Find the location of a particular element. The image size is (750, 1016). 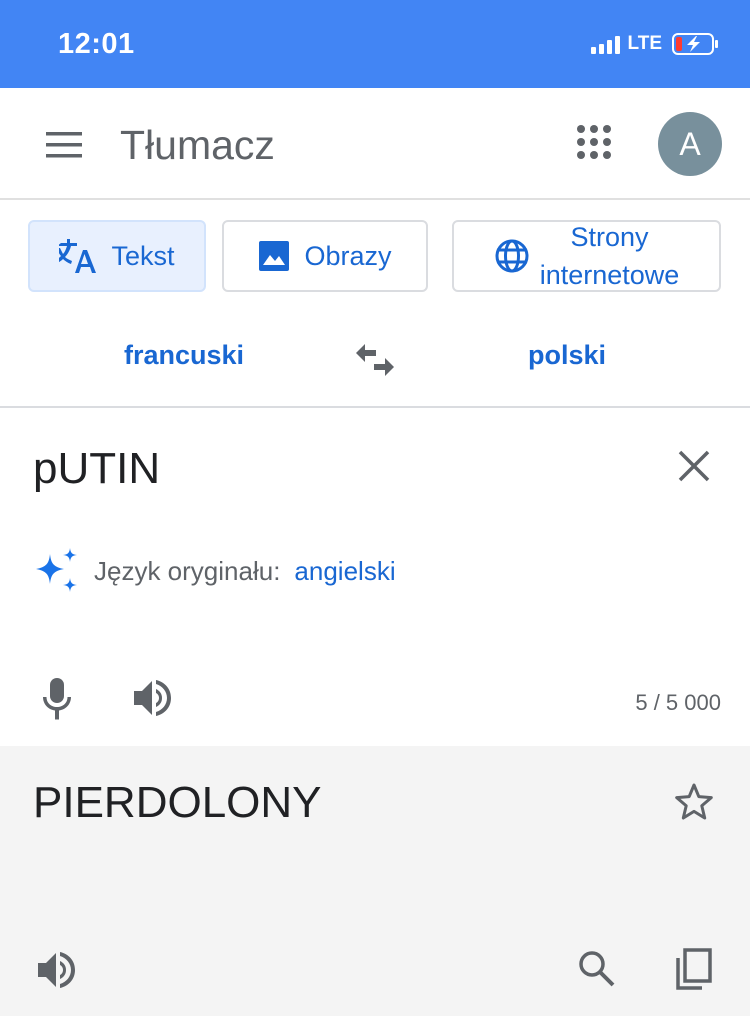

search-icon is located at coordinates (597, 969).